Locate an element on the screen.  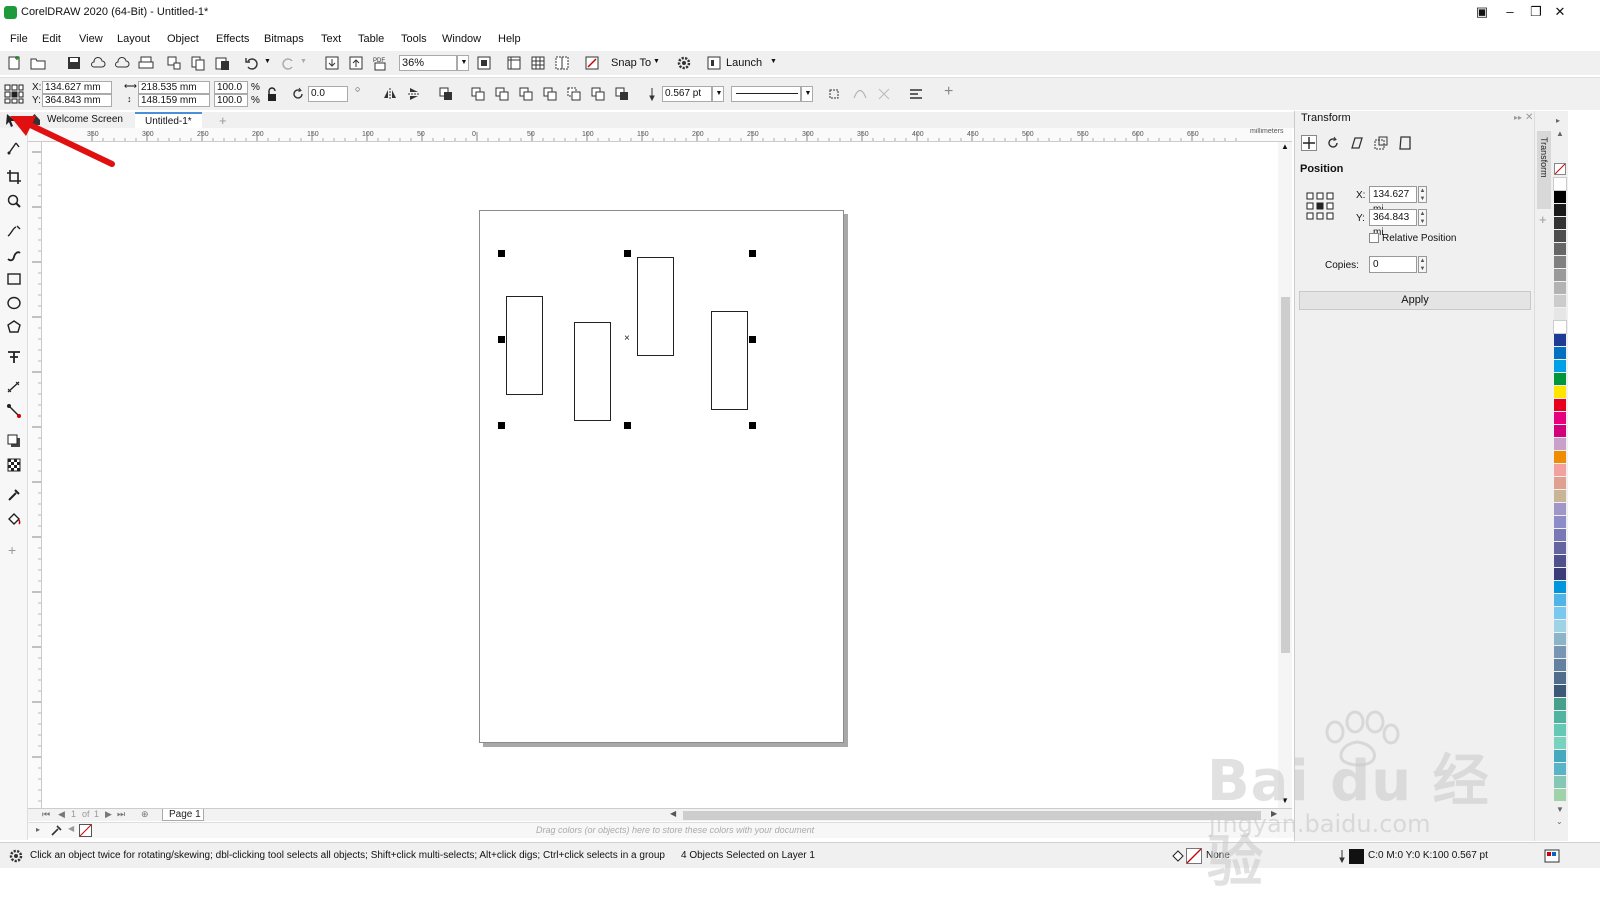
skew-transform-icon is located at coordinates (1405, 143).